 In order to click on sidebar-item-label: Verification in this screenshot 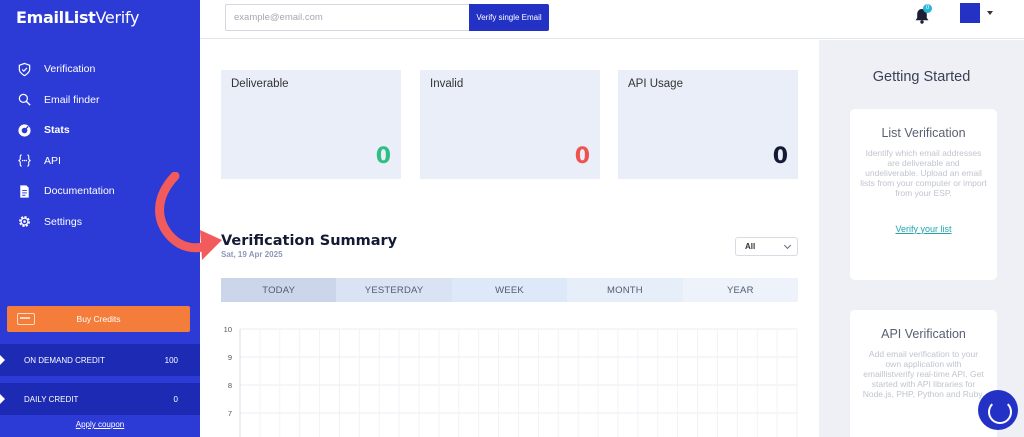, I will do `click(70, 69)`.